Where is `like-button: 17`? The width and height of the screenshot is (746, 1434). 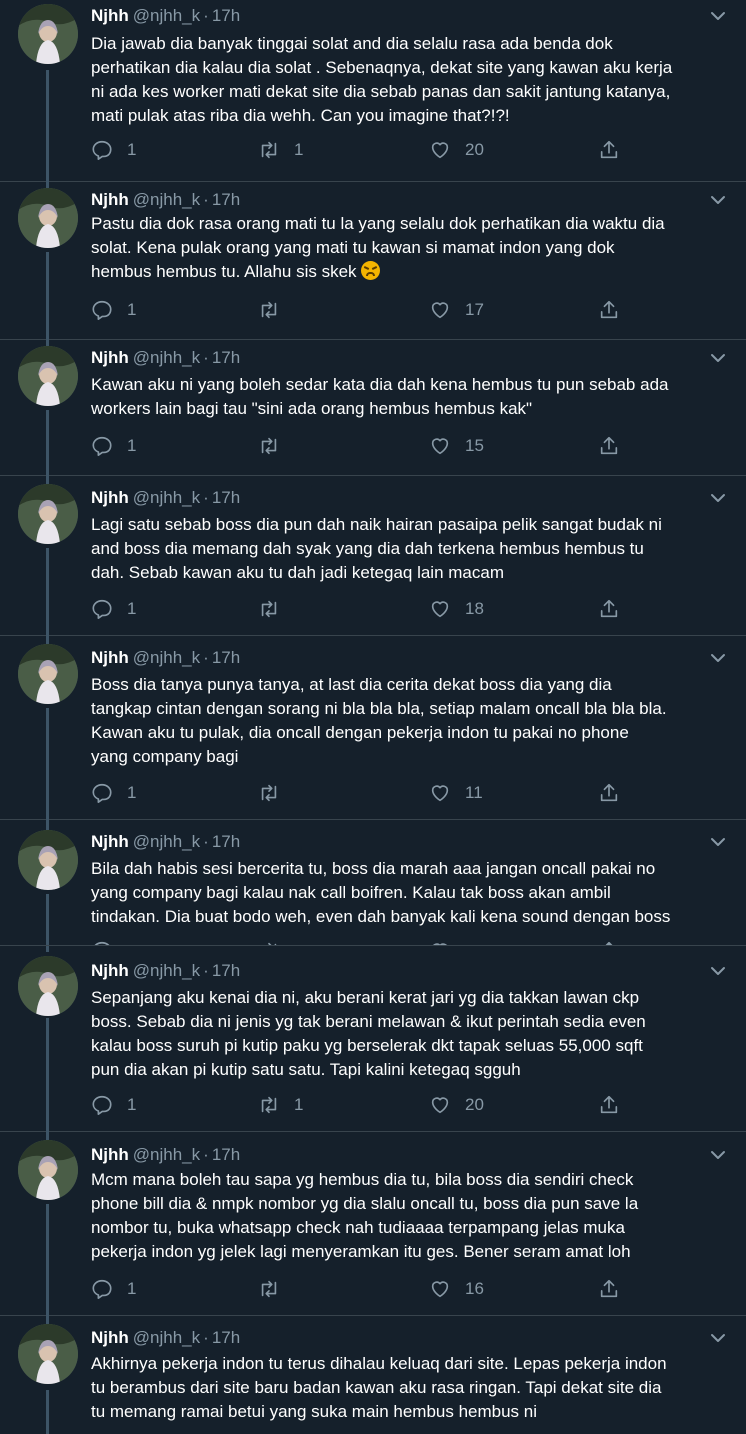
like-button: 17 is located at coordinates (456, 310).